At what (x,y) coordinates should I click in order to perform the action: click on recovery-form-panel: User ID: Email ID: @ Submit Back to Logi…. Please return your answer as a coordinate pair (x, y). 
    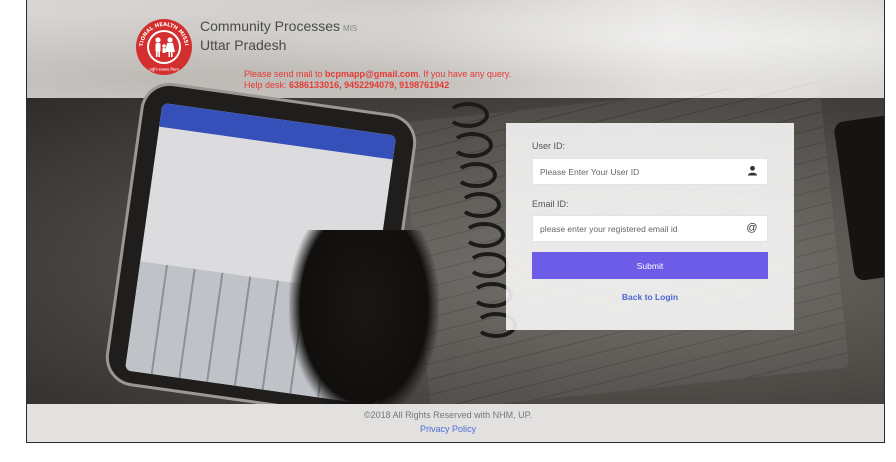
    Looking at the image, I should click on (650, 226).